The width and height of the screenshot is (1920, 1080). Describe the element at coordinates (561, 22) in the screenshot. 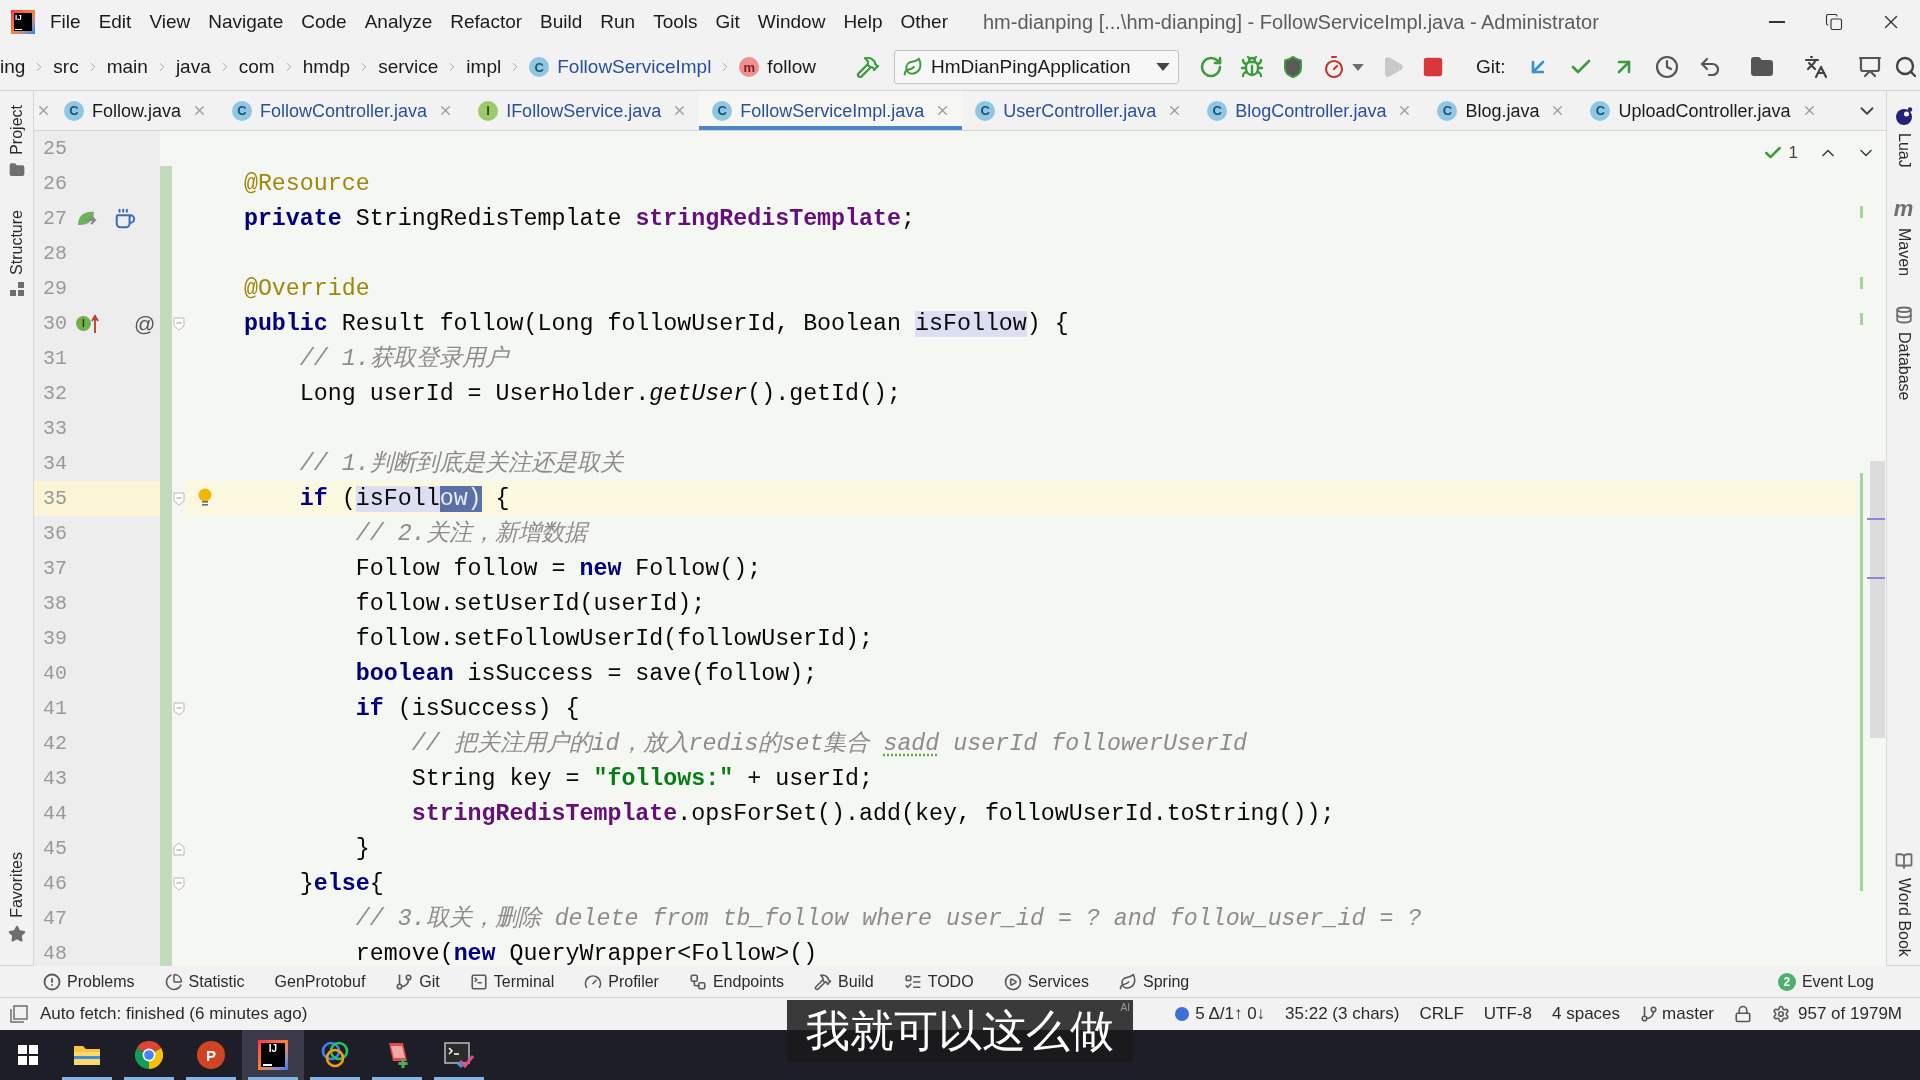

I see `menu-item: Build` at that location.